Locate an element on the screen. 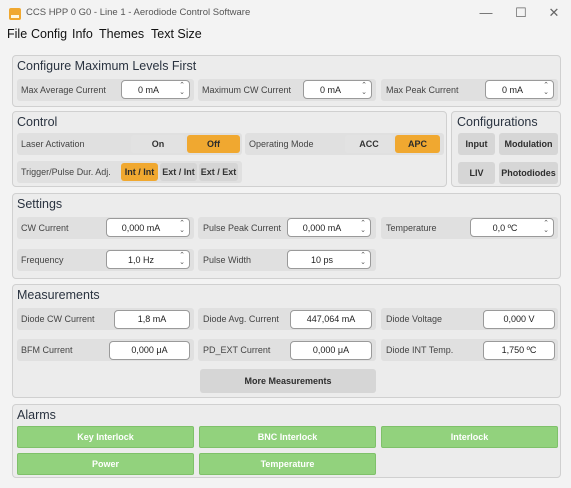  temperature-label: Temperature is located at coordinates (411, 228).